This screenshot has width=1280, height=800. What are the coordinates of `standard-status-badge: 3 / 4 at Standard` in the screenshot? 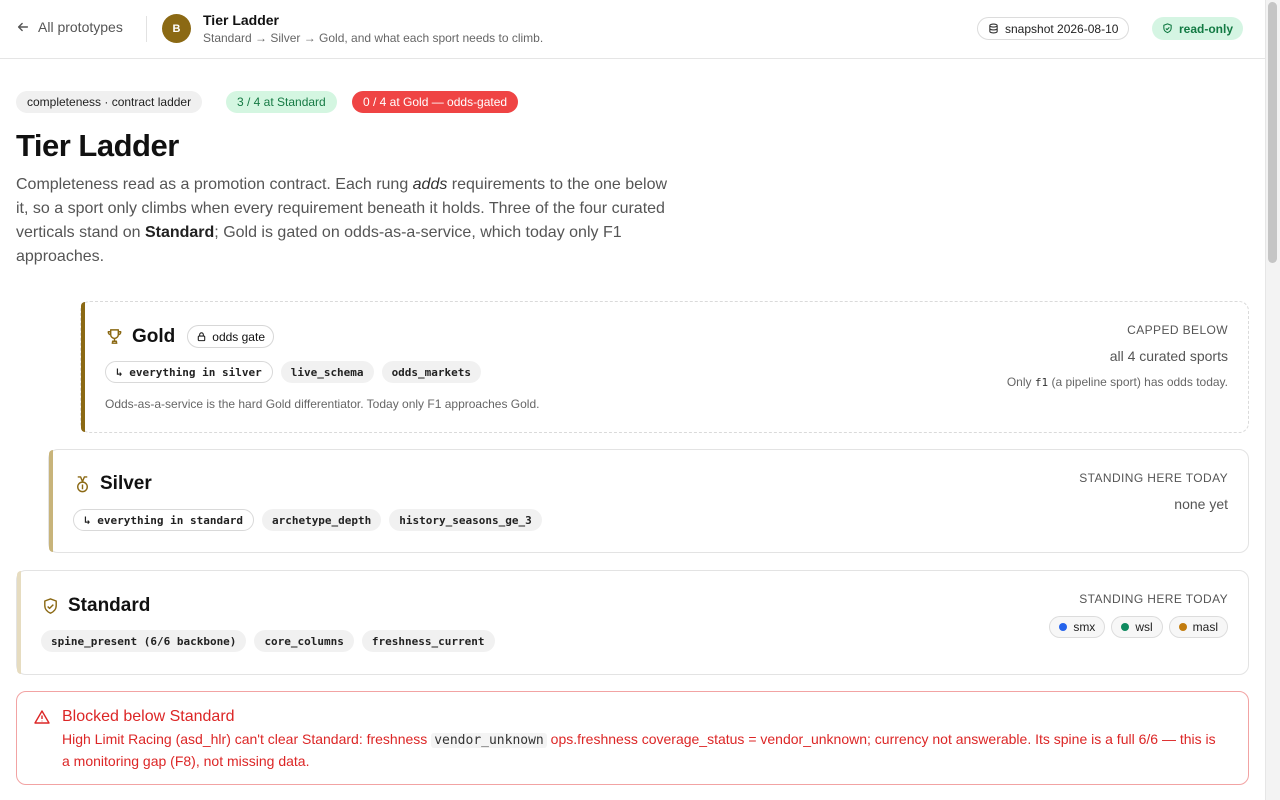 It's located at (281, 102).